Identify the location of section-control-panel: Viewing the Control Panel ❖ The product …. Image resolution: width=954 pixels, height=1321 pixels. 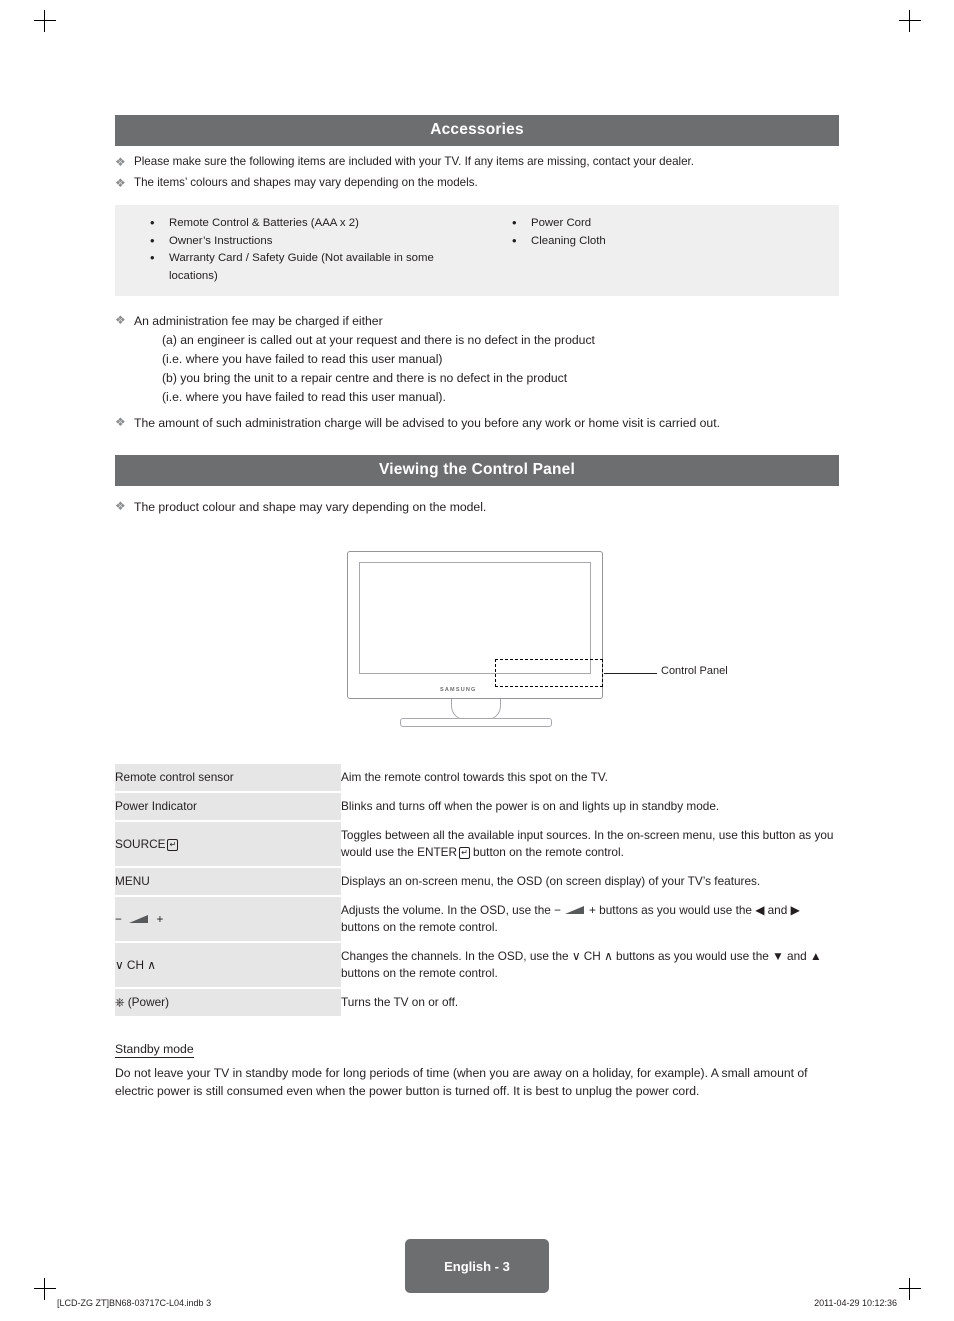
(477, 486).